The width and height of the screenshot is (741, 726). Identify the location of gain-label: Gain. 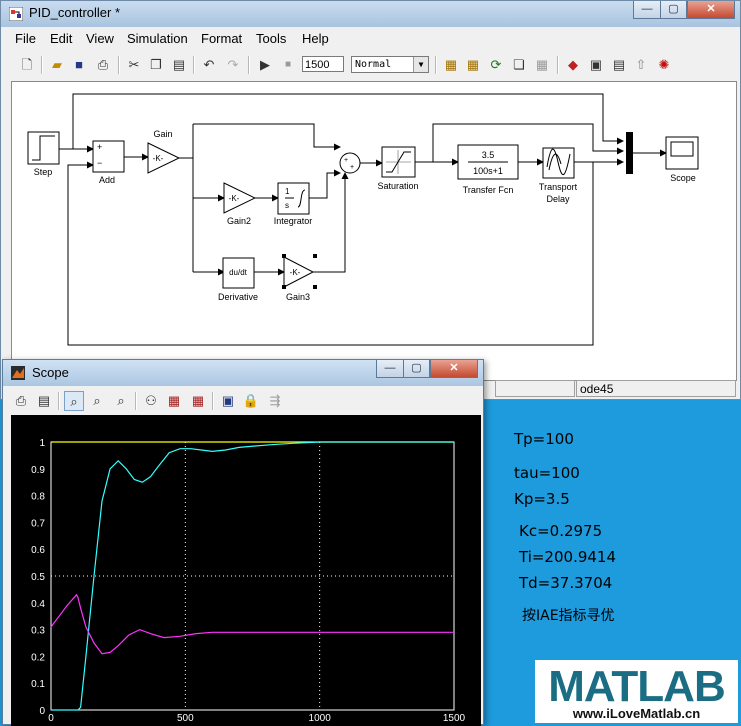
(162, 134).